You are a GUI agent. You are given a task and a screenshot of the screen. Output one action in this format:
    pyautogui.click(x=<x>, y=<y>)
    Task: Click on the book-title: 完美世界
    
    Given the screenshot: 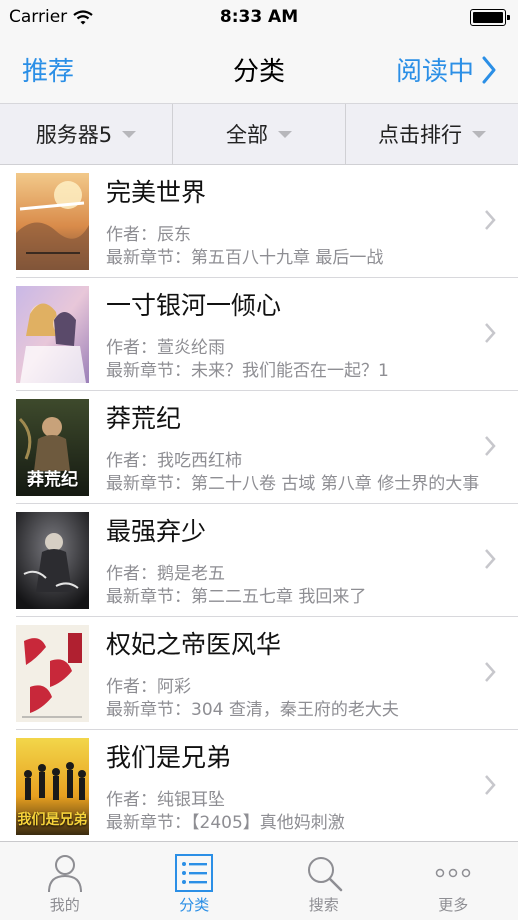 What is the action you would take?
    pyautogui.click(x=156, y=192)
    